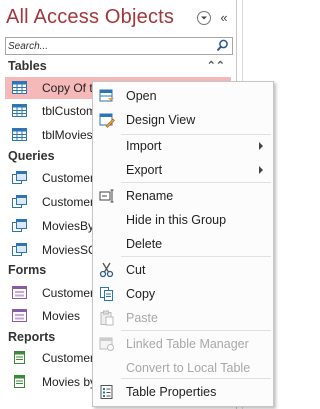  I want to click on menu-label: Paste, so click(142, 318).